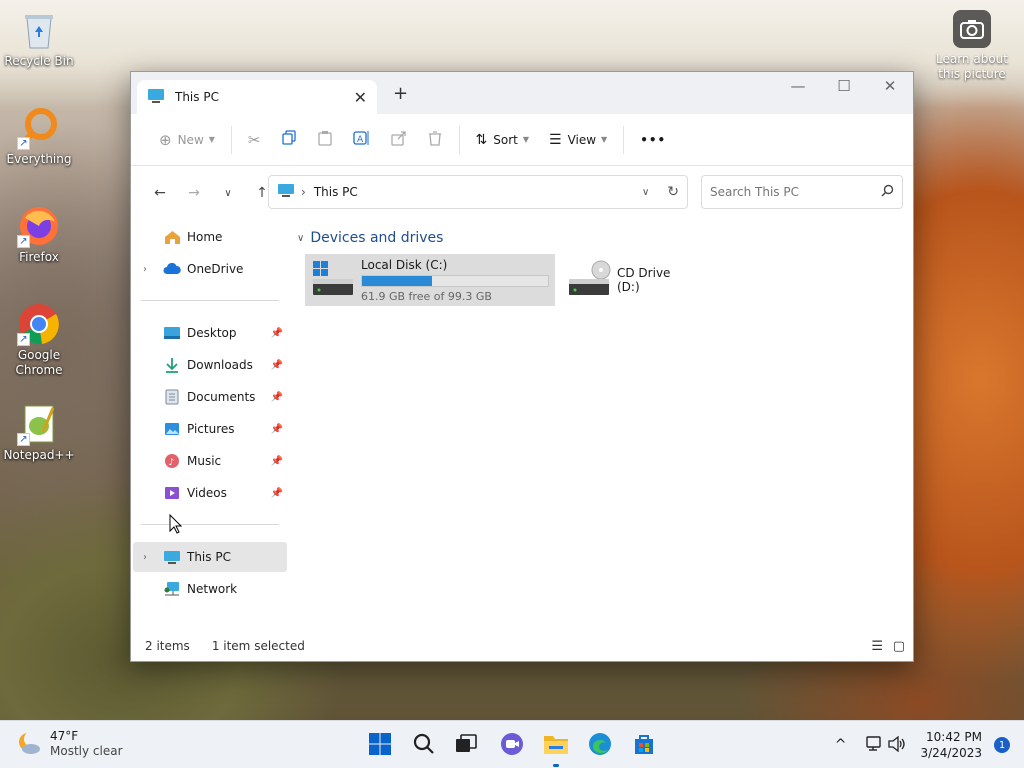 Image resolution: width=1024 pixels, height=768 pixels. I want to click on scissors-icon: ✂, so click(254, 139).